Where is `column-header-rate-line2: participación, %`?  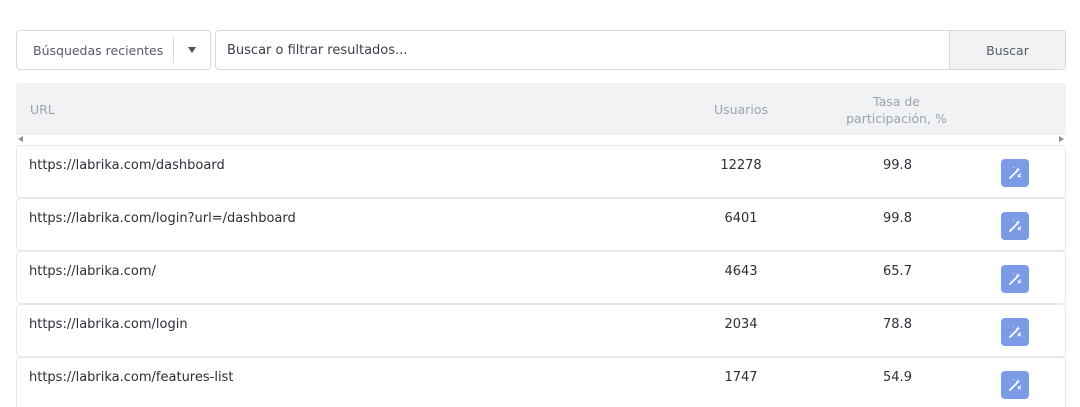
column-header-rate-line2: participación, % is located at coordinates (896, 118).